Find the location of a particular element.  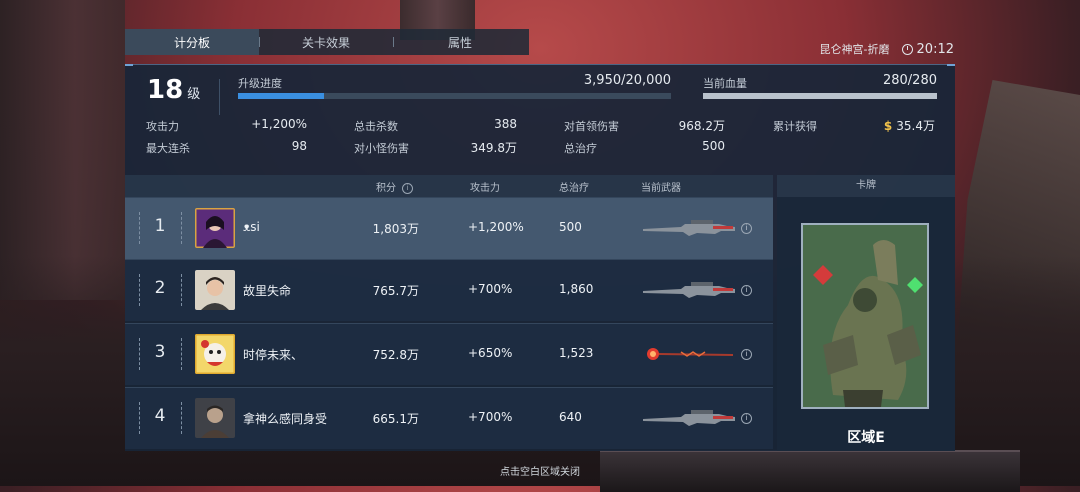

header-attack: 攻击力 is located at coordinates (485, 188).